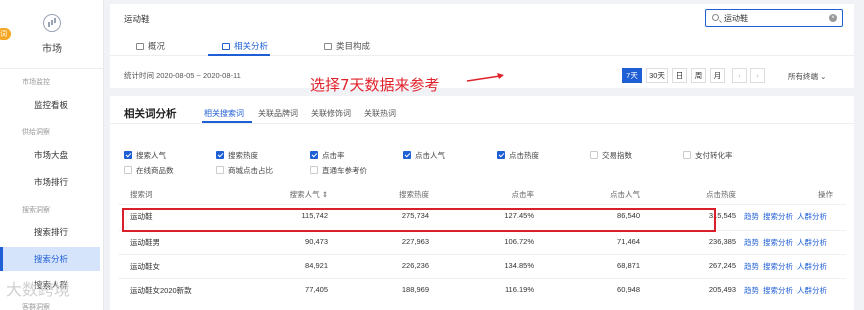 The width and height of the screenshot is (864, 310). I want to click on cell-value: 68,871, so click(628, 265).